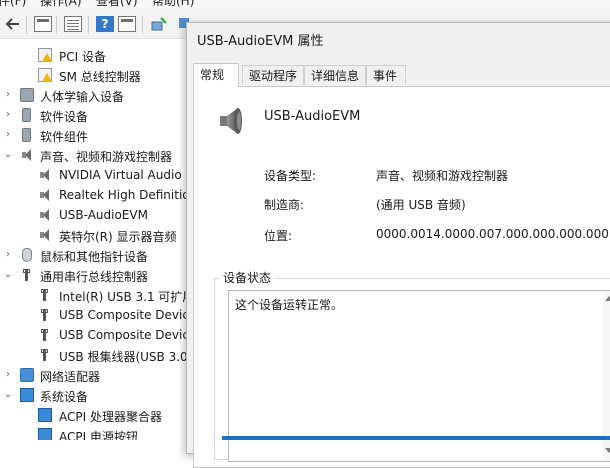 Image resolution: width=610 pixels, height=468 pixels. I want to click on menu-bar: 件(F) 操作(A) 查看(V) 帮助(H), so click(305, 4).